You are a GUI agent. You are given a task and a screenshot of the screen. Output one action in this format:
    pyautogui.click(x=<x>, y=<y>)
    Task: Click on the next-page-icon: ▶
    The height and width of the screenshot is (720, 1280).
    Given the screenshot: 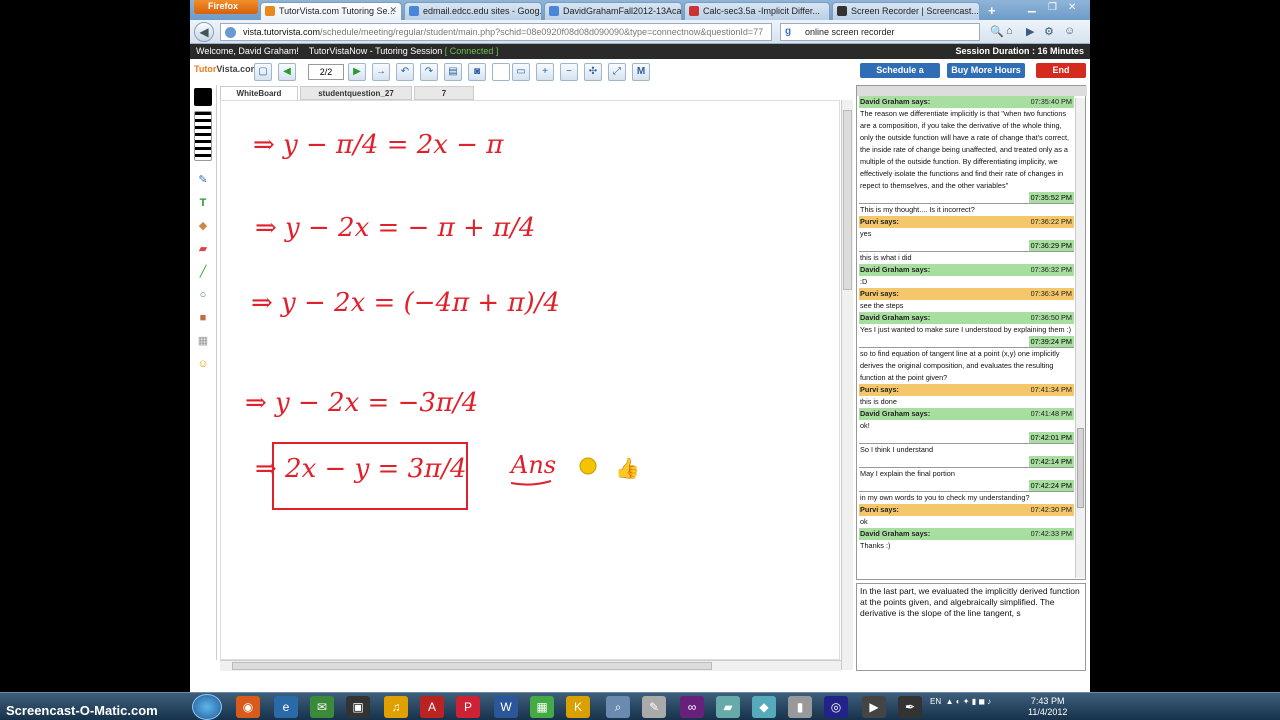 What is the action you would take?
    pyautogui.click(x=357, y=72)
    